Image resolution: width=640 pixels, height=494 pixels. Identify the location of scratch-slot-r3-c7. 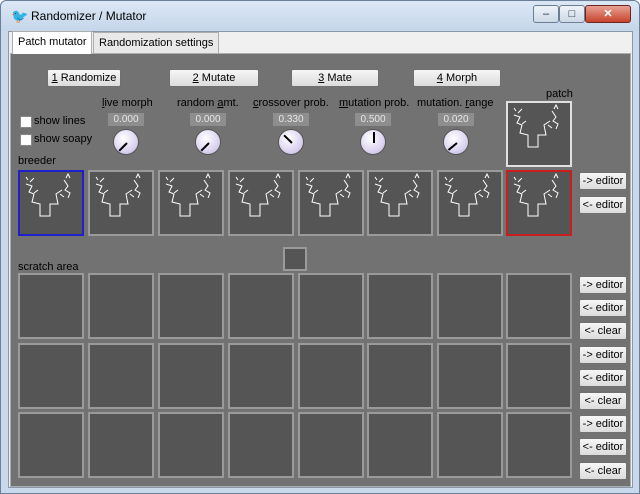
(470, 445).